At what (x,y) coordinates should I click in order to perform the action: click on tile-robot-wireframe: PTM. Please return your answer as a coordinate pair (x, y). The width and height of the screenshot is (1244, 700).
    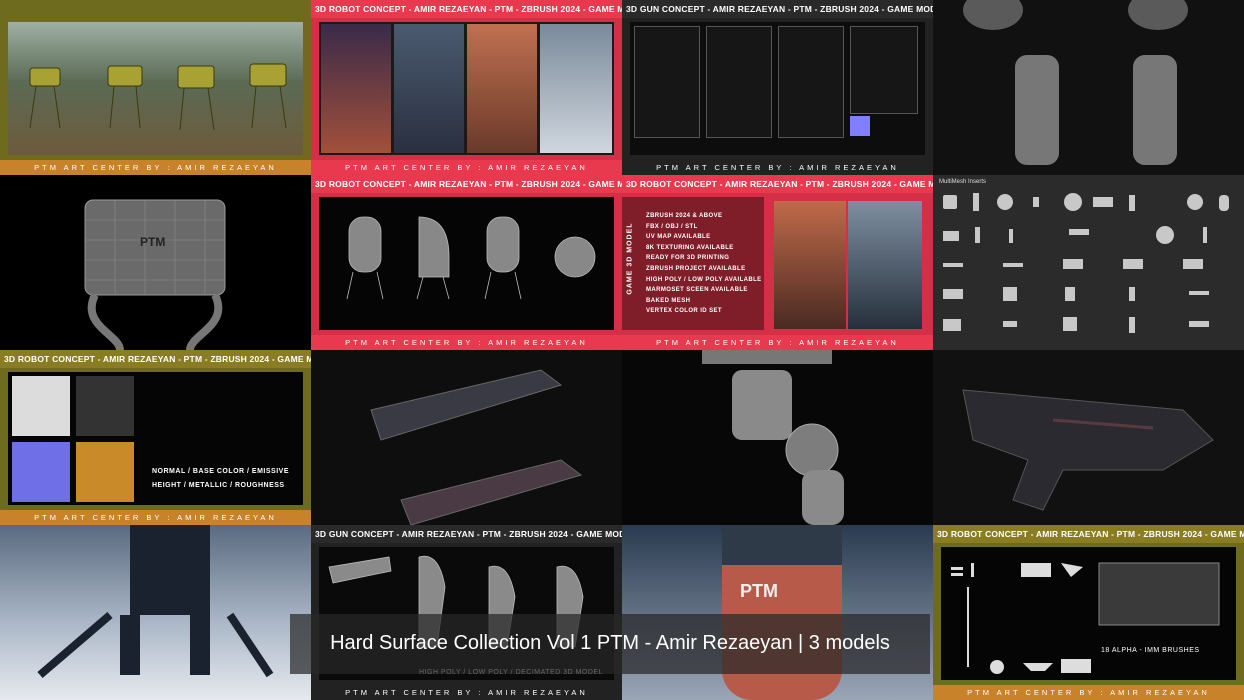
    Looking at the image, I should click on (155, 262).